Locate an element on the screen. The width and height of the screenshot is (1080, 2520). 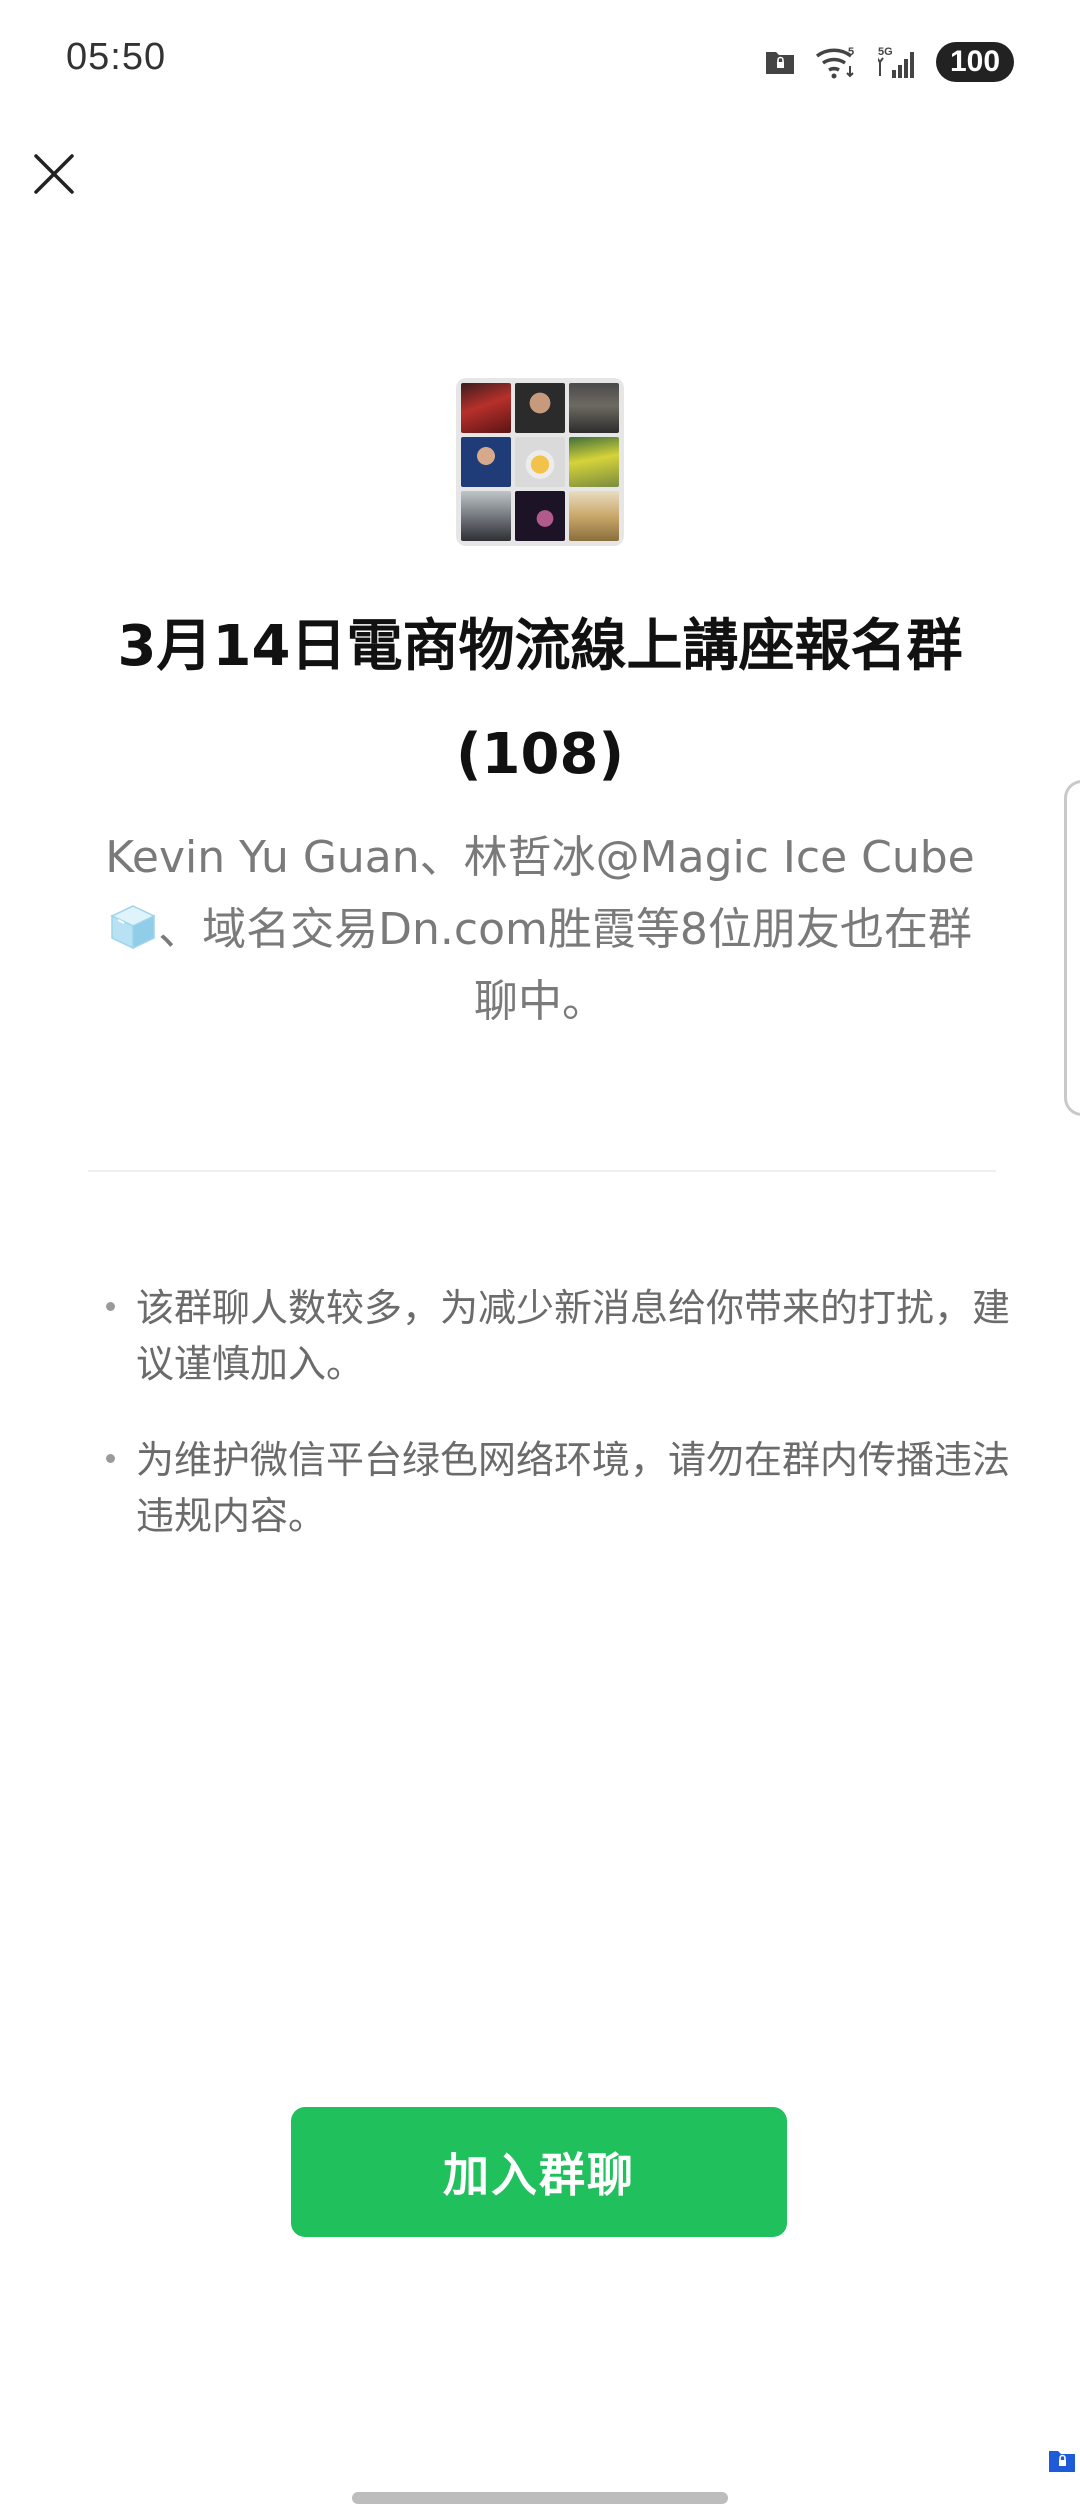
notice-item: 为维护微信平台绿色网络环境，请勿在群内传播违法违规内容。 is located at coordinates (561, 1488).